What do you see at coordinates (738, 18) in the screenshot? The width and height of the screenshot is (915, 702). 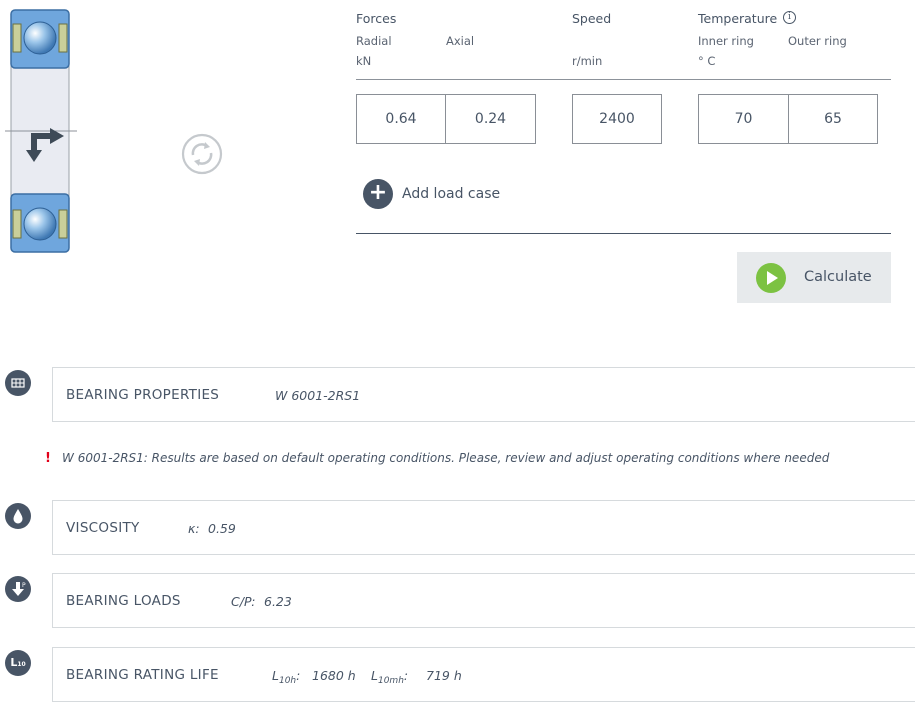 I see `temperature-heading: Temperature` at bounding box center [738, 18].